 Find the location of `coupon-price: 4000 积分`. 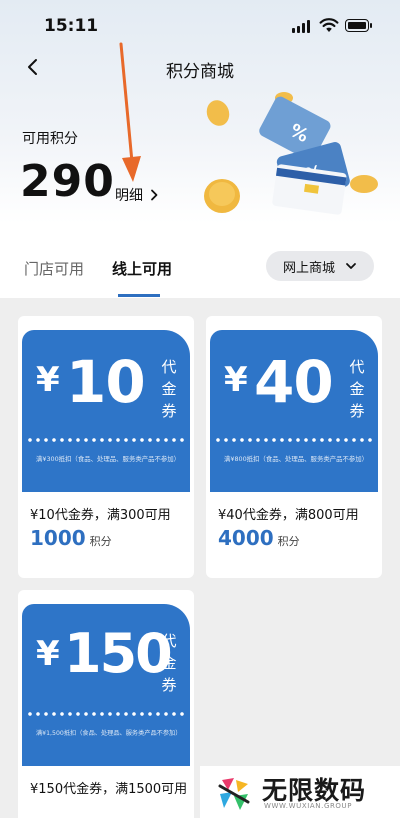

coupon-price: 4000 积分 is located at coordinates (259, 538).